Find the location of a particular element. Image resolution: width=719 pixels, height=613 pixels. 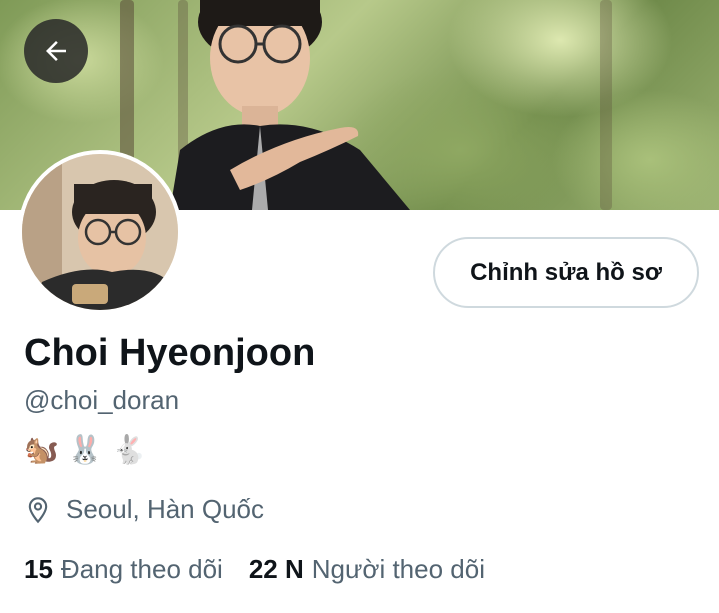

following-count: 15 is located at coordinates (38, 569).